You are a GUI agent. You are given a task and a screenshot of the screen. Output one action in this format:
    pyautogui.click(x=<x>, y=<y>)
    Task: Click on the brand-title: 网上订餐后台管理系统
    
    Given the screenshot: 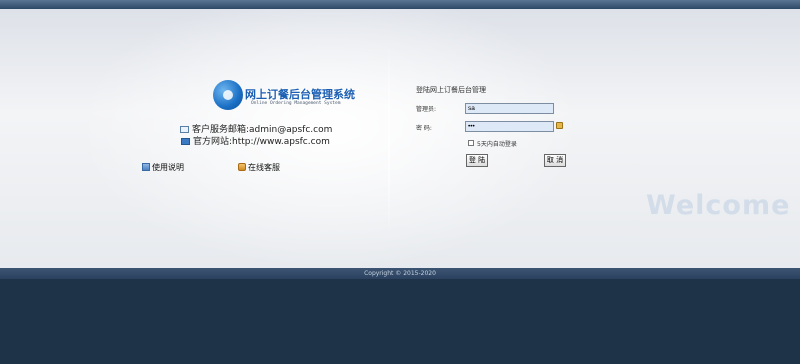 What is the action you would take?
    pyautogui.click(x=300, y=94)
    